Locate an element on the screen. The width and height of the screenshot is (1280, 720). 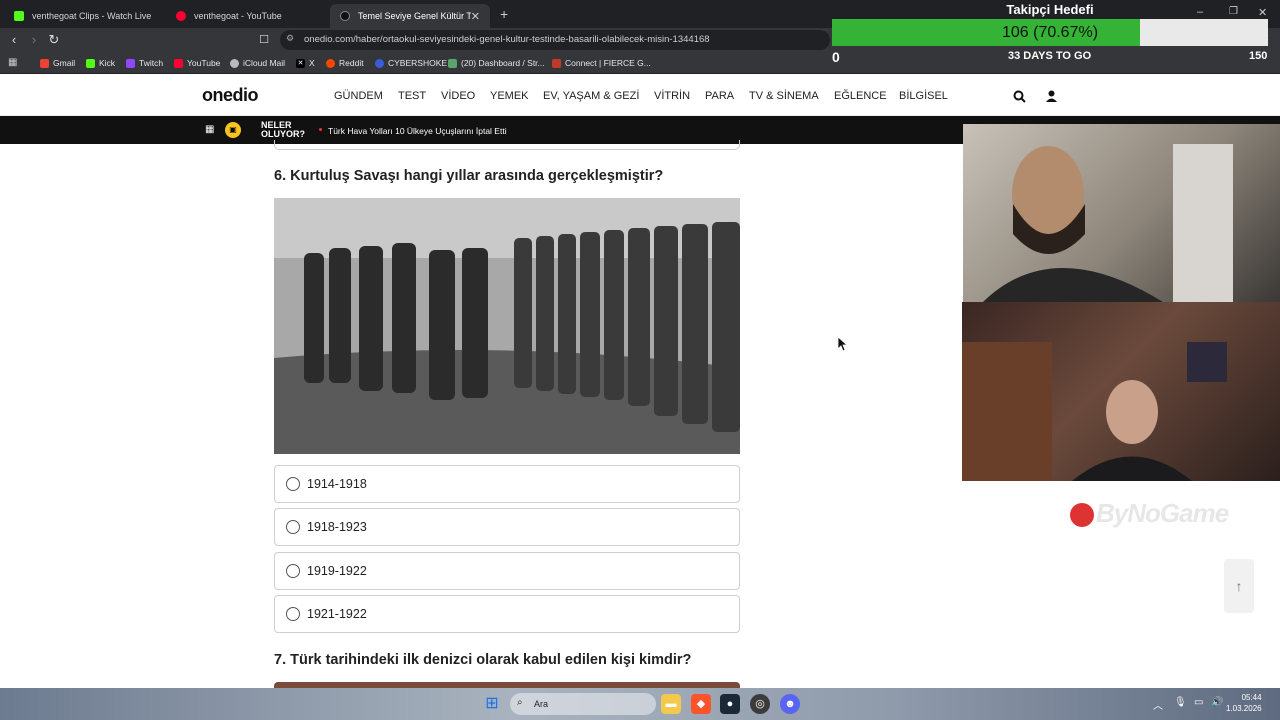
mouse-cursor-icon is located at coordinates (843, 344).